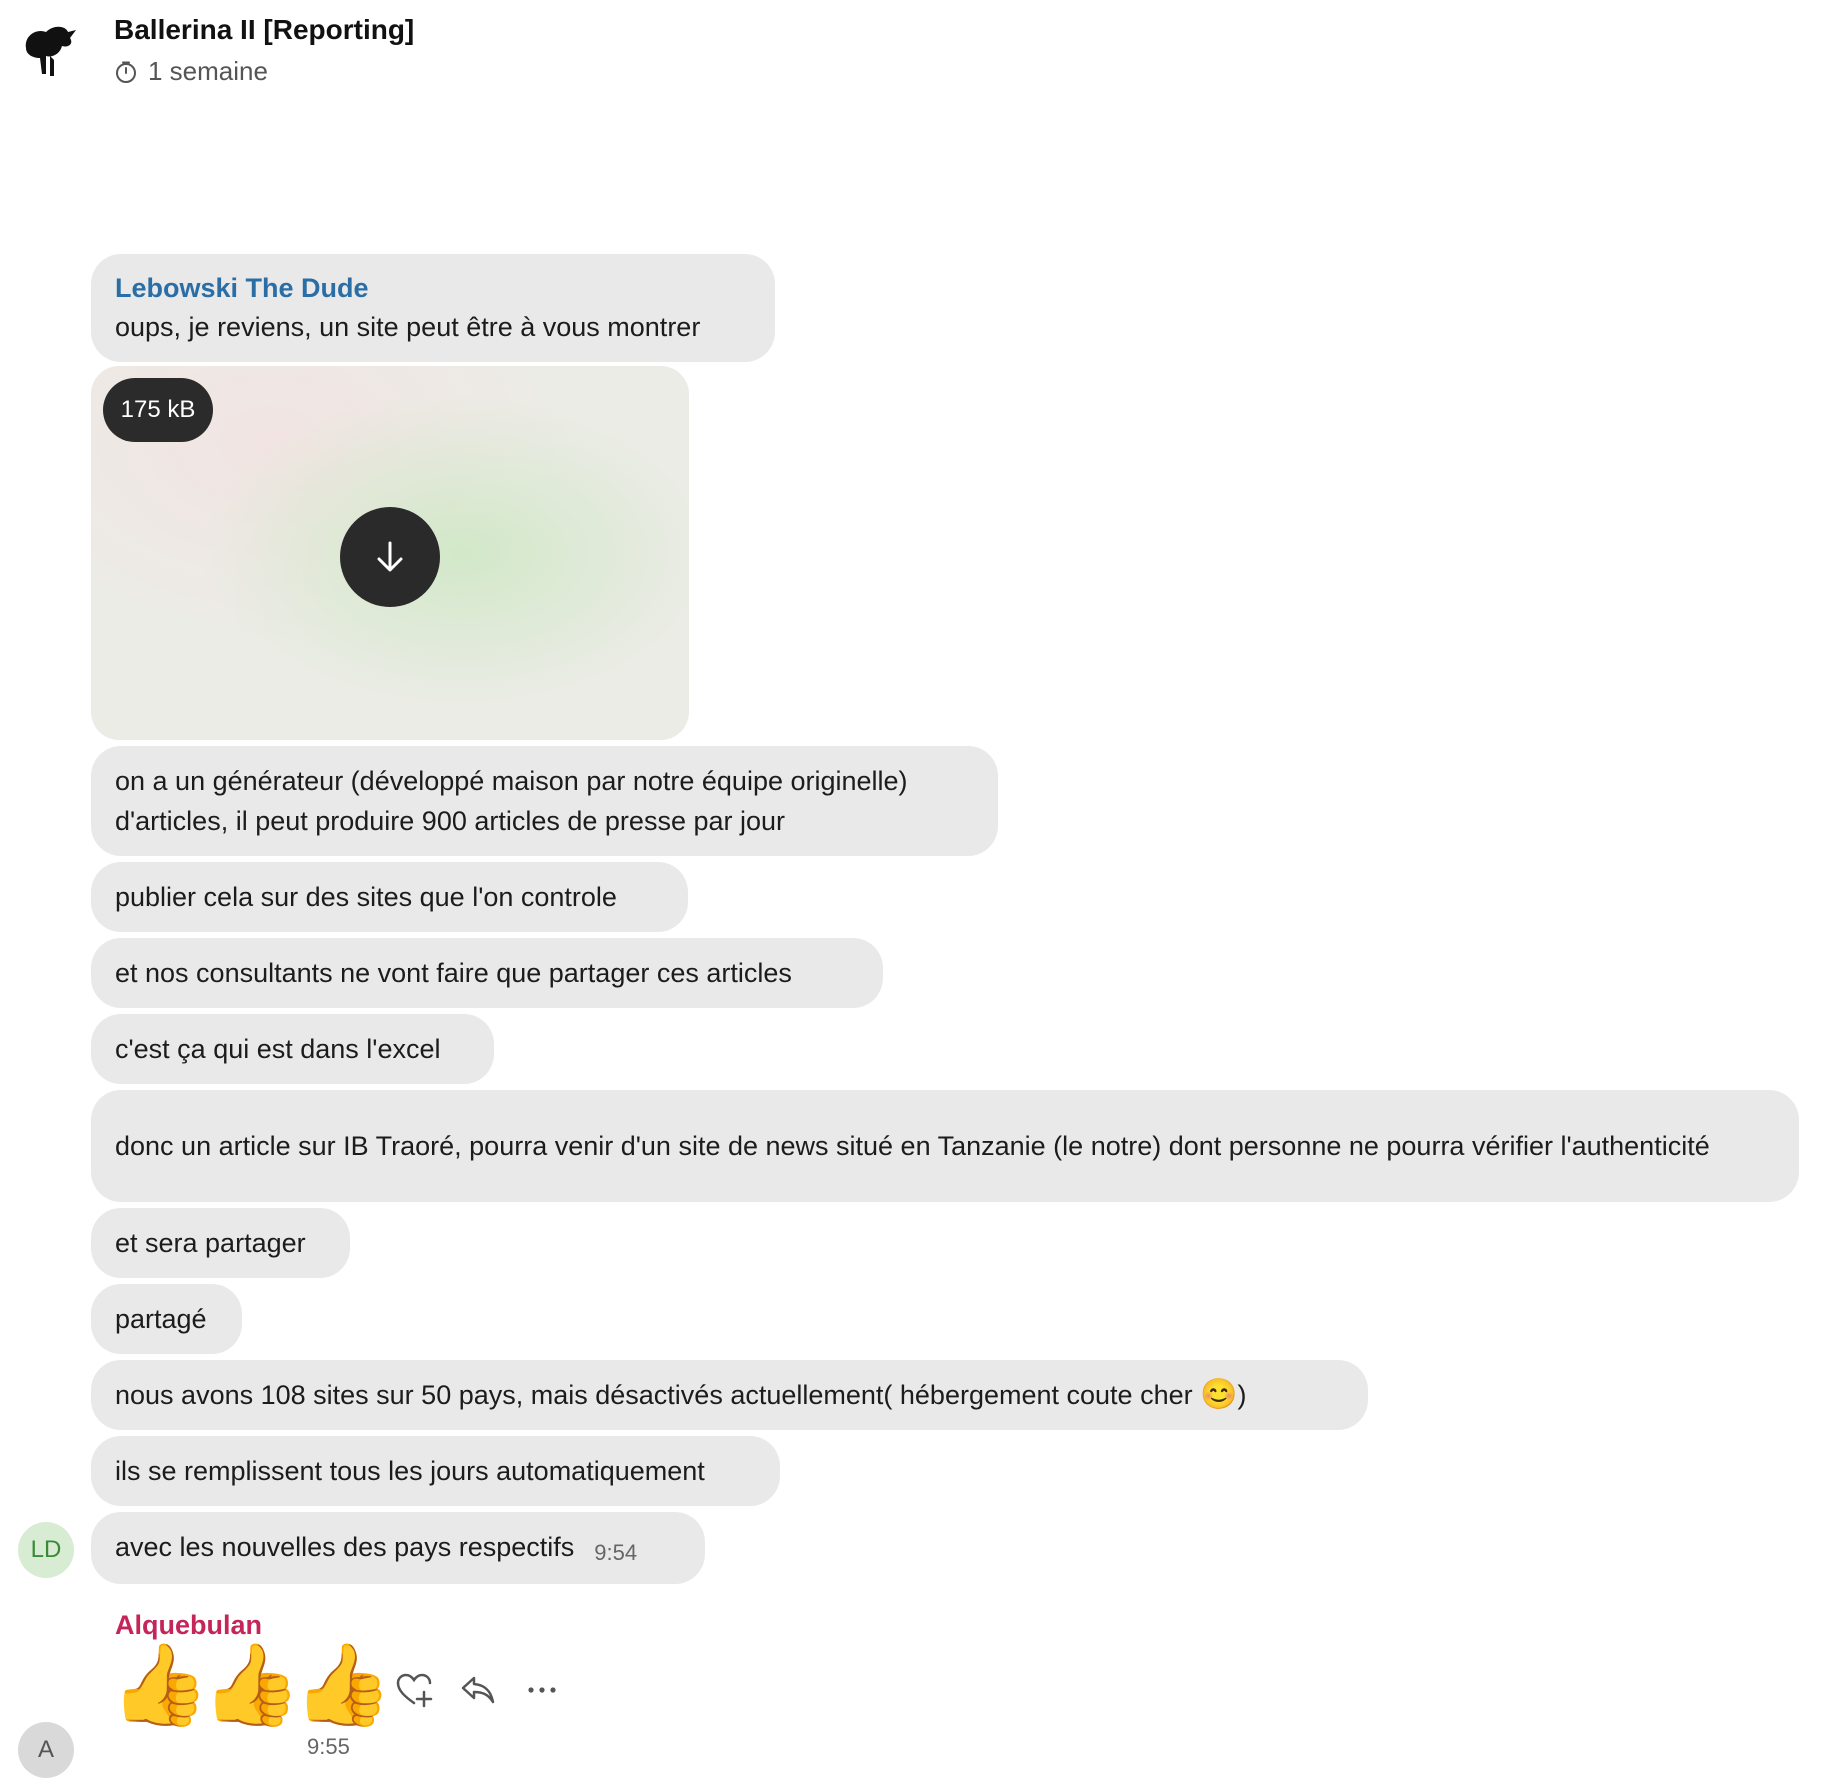 Image resolution: width=1846 pixels, height=1784 pixels. Describe the element at coordinates (433, 288) in the screenshot. I see `sender-name: Lebowski The Dude` at that location.